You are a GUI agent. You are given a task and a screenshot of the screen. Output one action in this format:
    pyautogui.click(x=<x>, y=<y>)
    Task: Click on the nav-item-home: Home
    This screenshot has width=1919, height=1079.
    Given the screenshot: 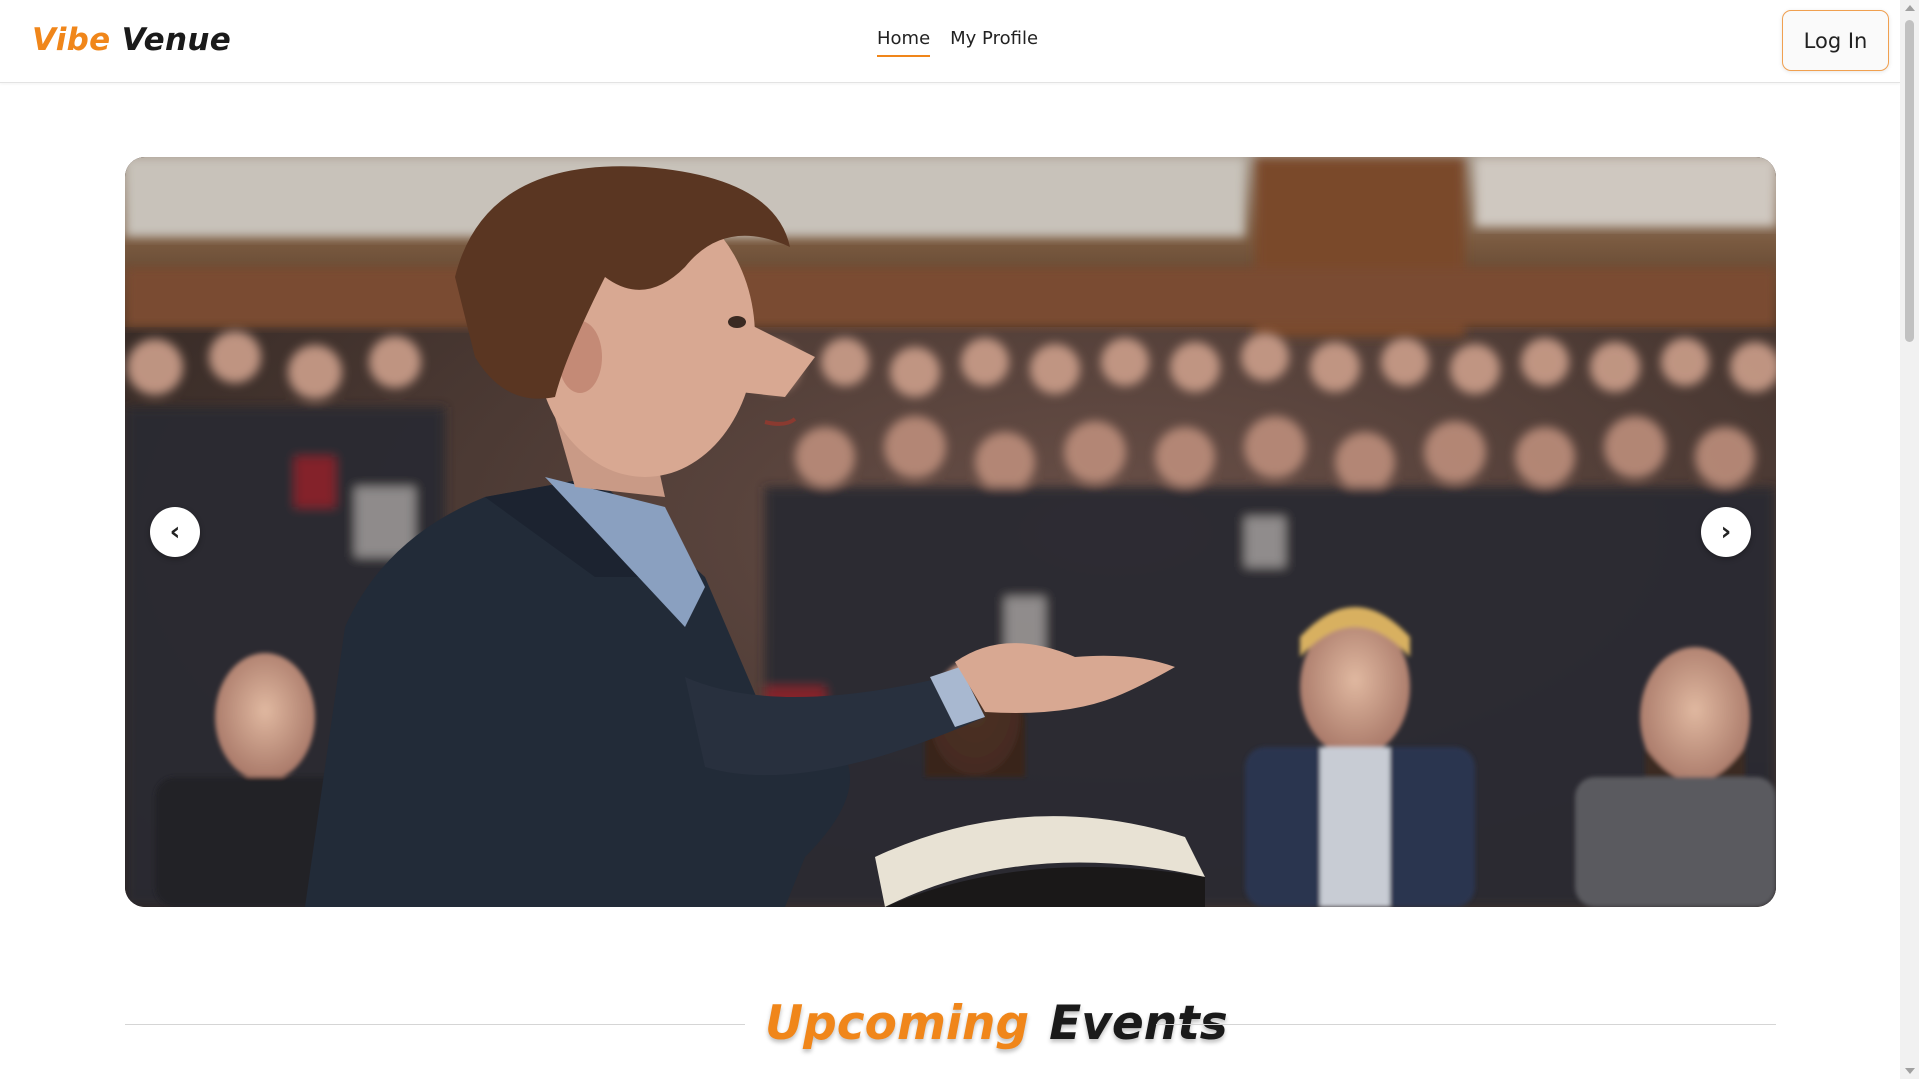 What is the action you would take?
    pyautogui.click(x=904, y=42)
    